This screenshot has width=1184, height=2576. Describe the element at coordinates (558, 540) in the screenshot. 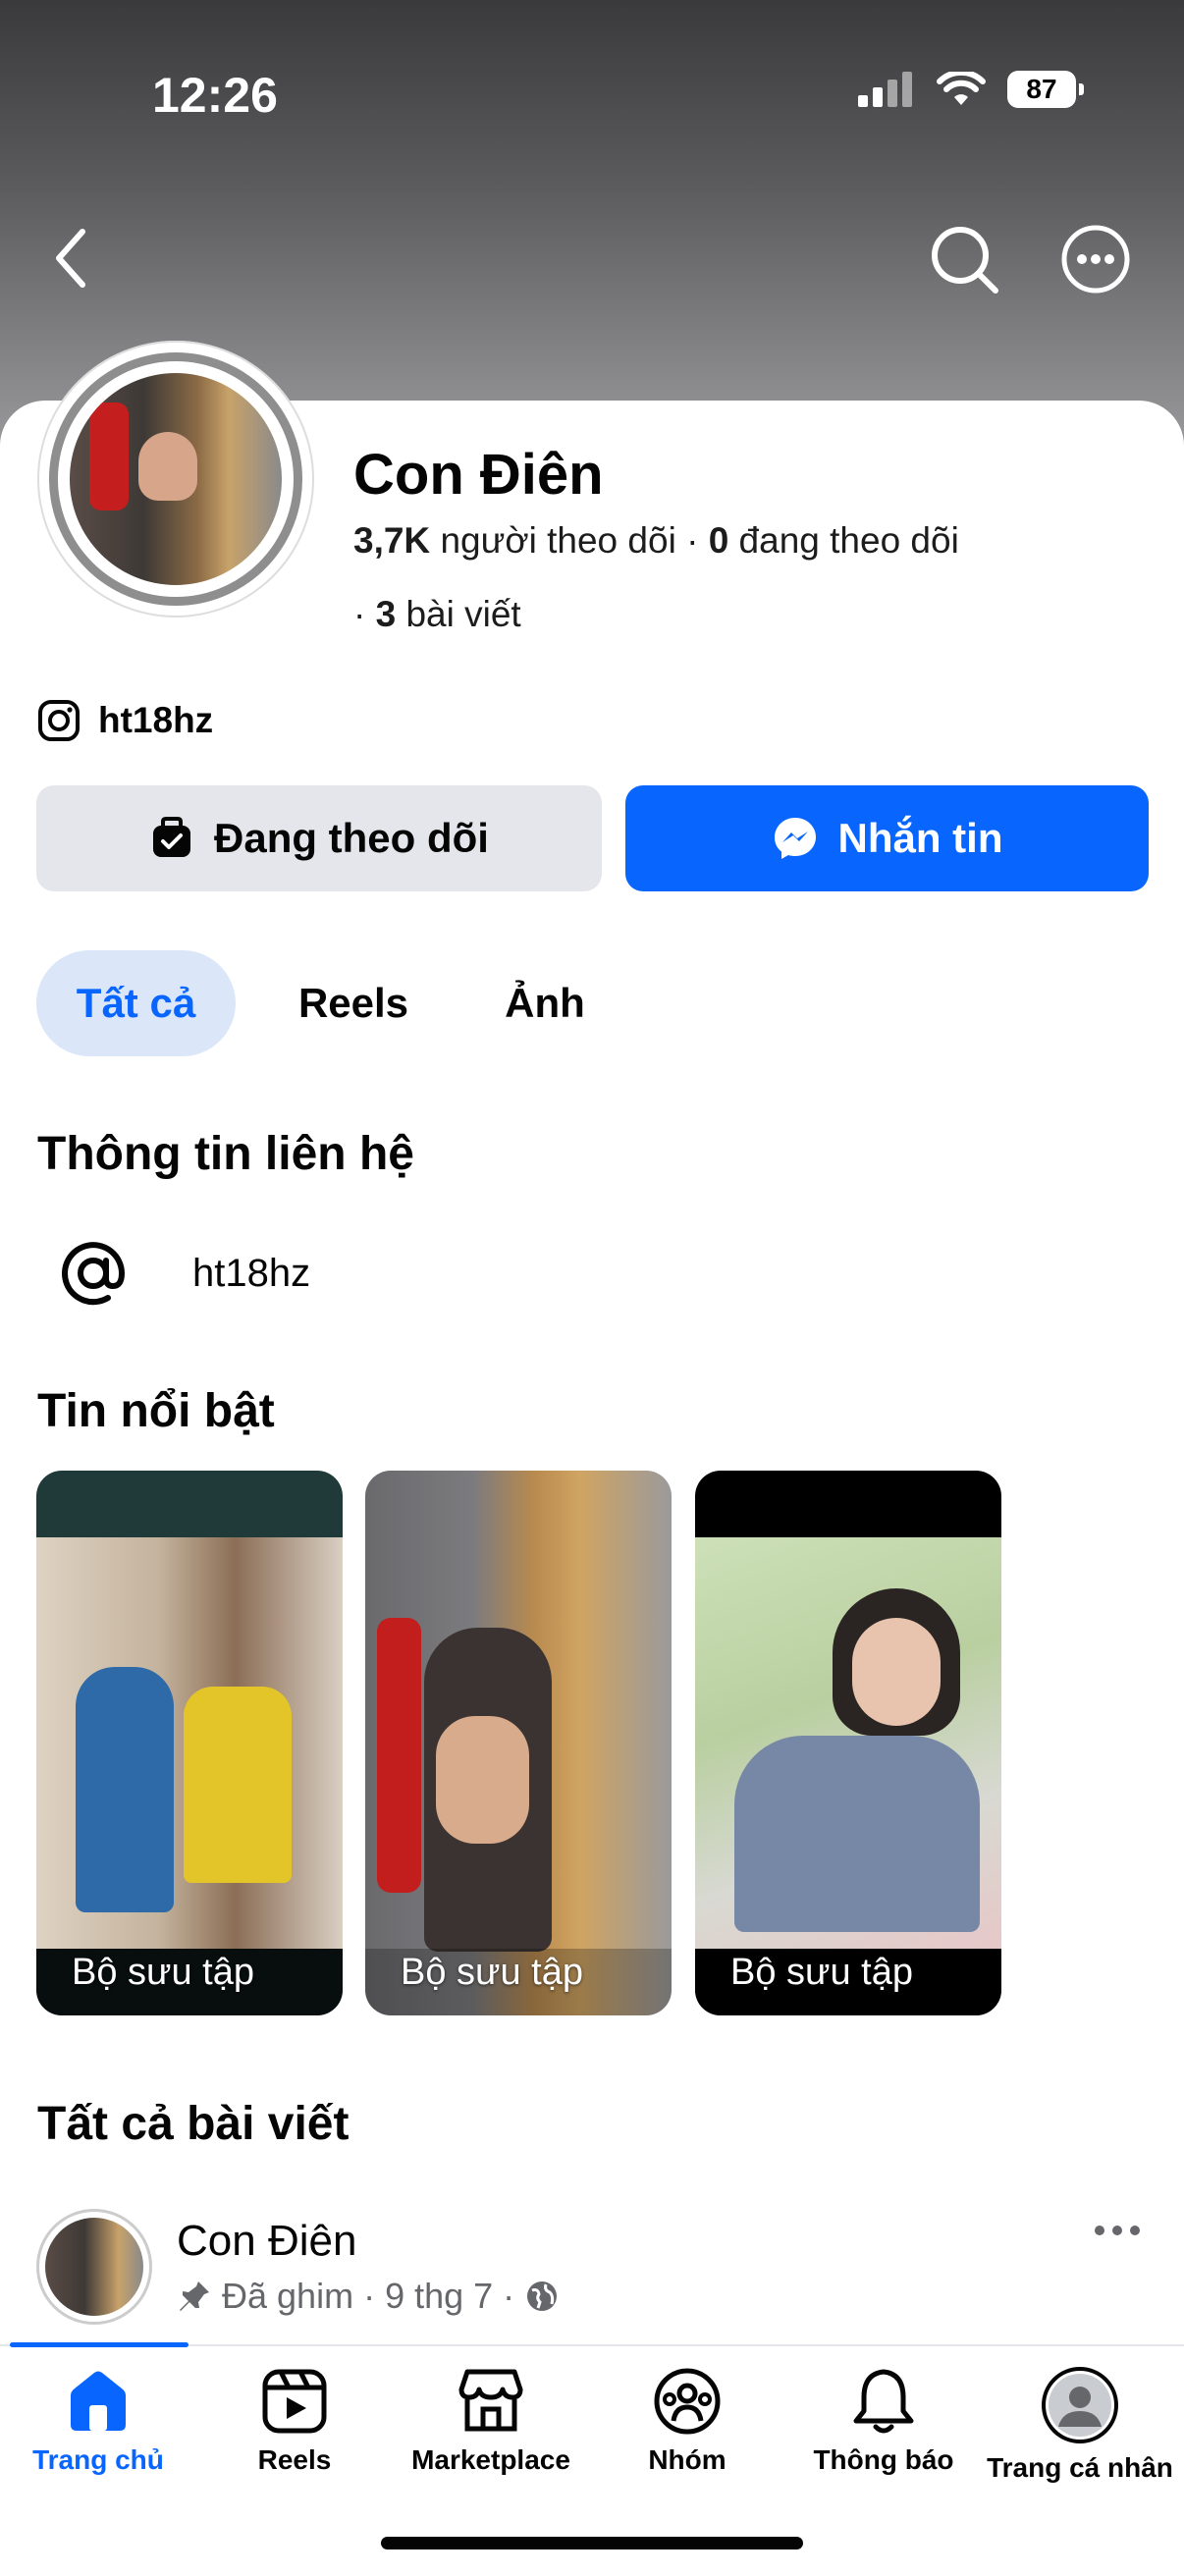

I see `followers-label: người theo dõi` at that location.